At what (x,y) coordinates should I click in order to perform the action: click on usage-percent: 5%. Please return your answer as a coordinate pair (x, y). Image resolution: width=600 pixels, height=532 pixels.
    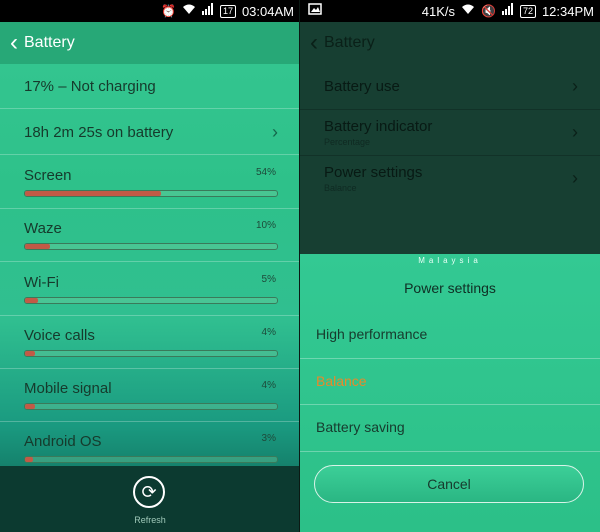
    Looking at the image, I should click on (268, 279).